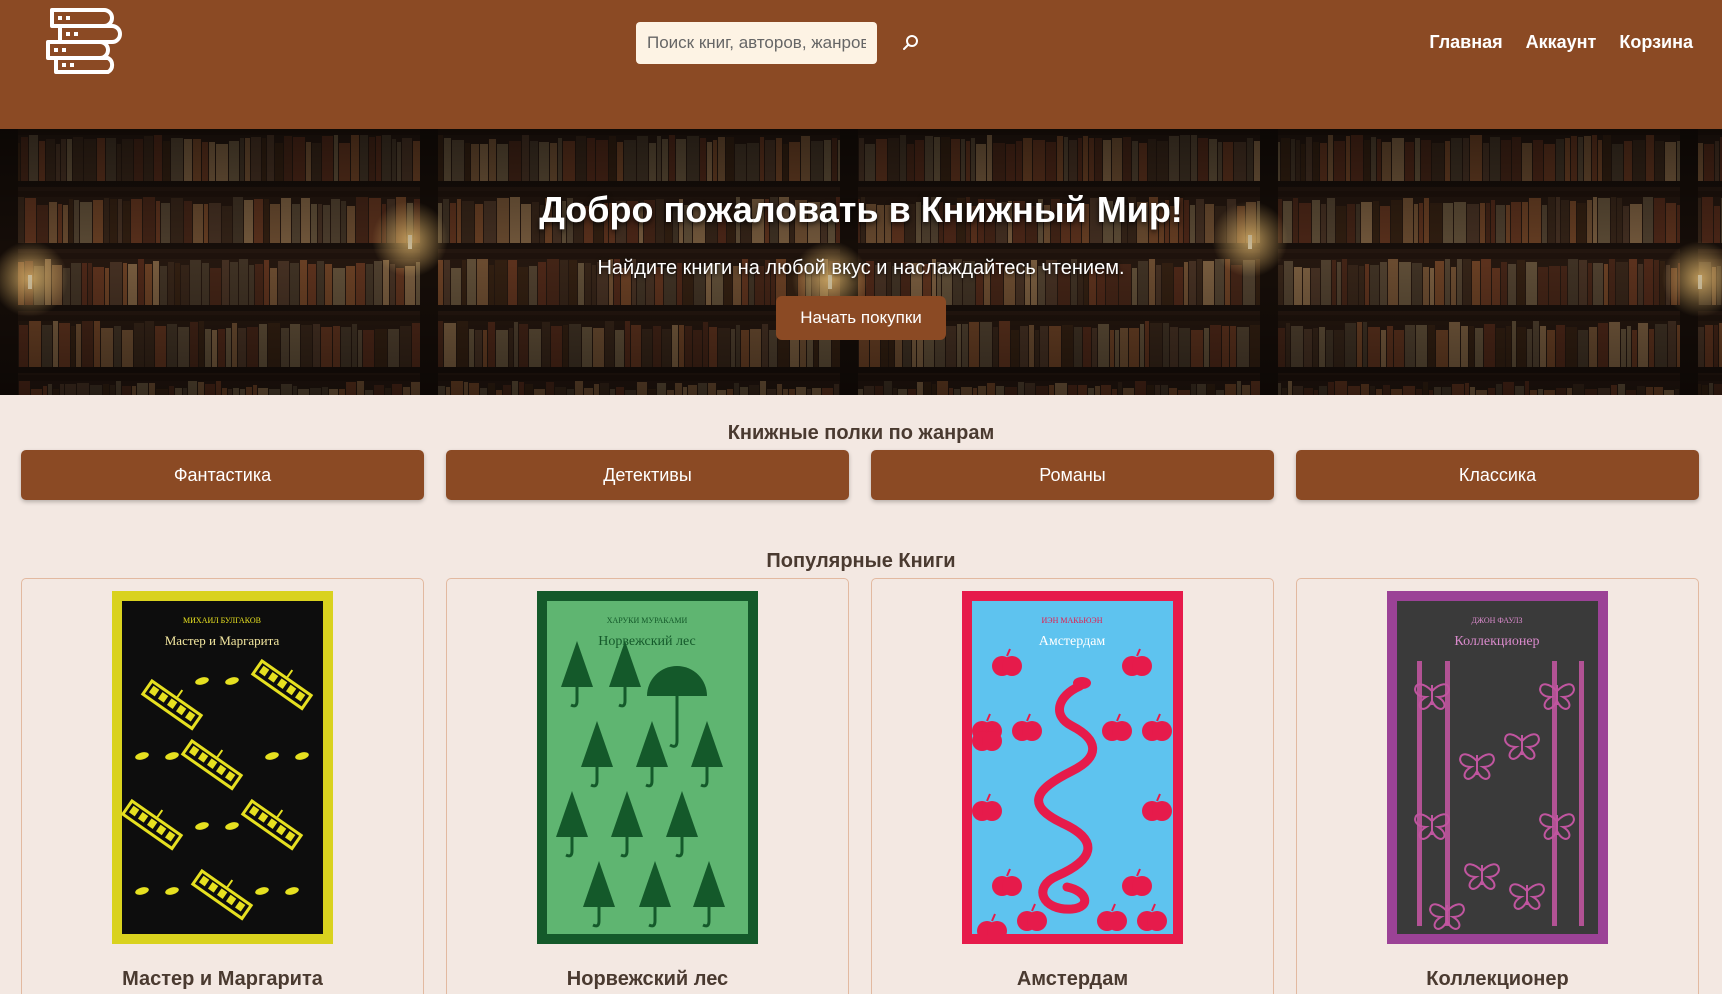 The width and height of the screenshot is (1722, 994). What do you see at coordinates (861, 318) in the screenshot?
I see `start-shopping-button: Начать покупки` at bounding box center [861, 318].